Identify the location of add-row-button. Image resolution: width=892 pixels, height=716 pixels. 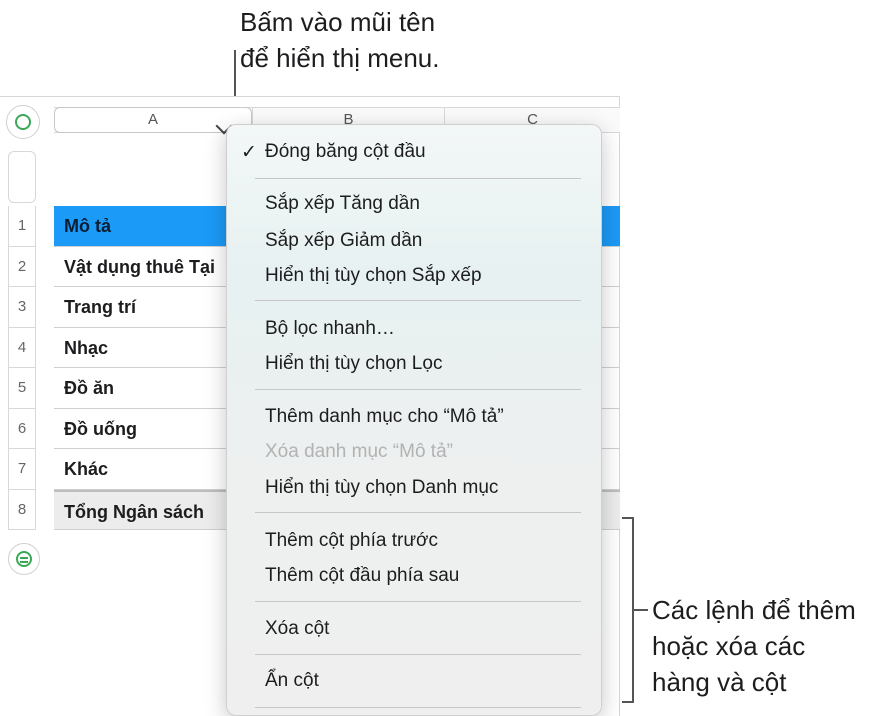
(24, 559).